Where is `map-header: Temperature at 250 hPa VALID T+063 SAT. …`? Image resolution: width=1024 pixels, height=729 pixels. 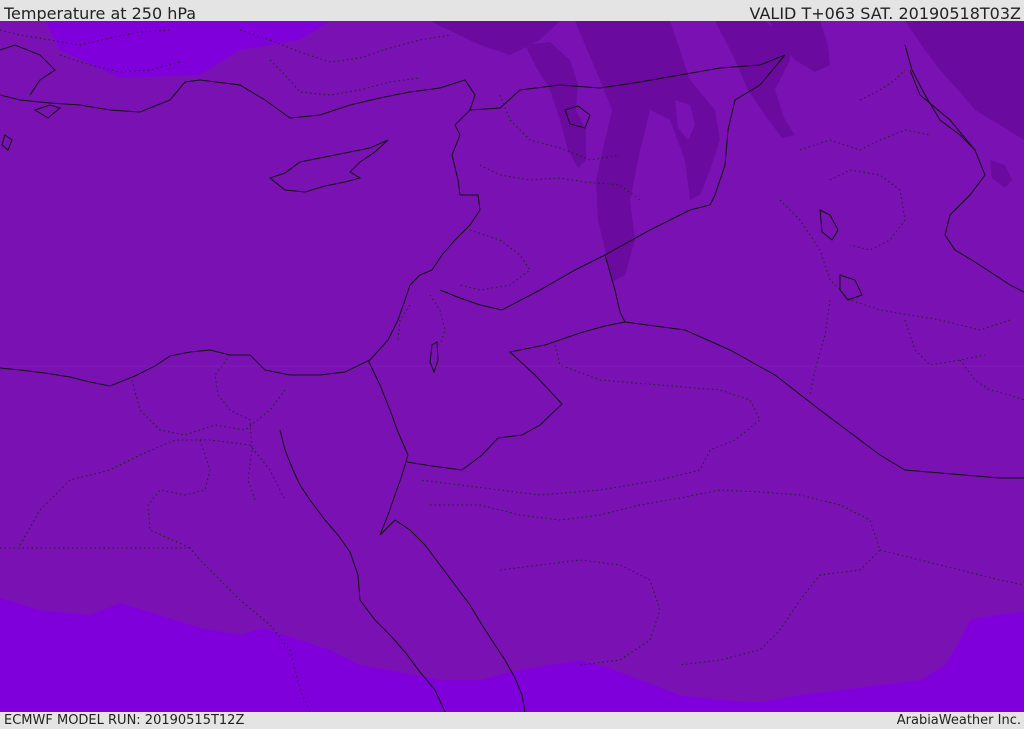 map-header: Temperature at 250 hPa VALID T+063 SAT. … is located at coordinates (512, 11).